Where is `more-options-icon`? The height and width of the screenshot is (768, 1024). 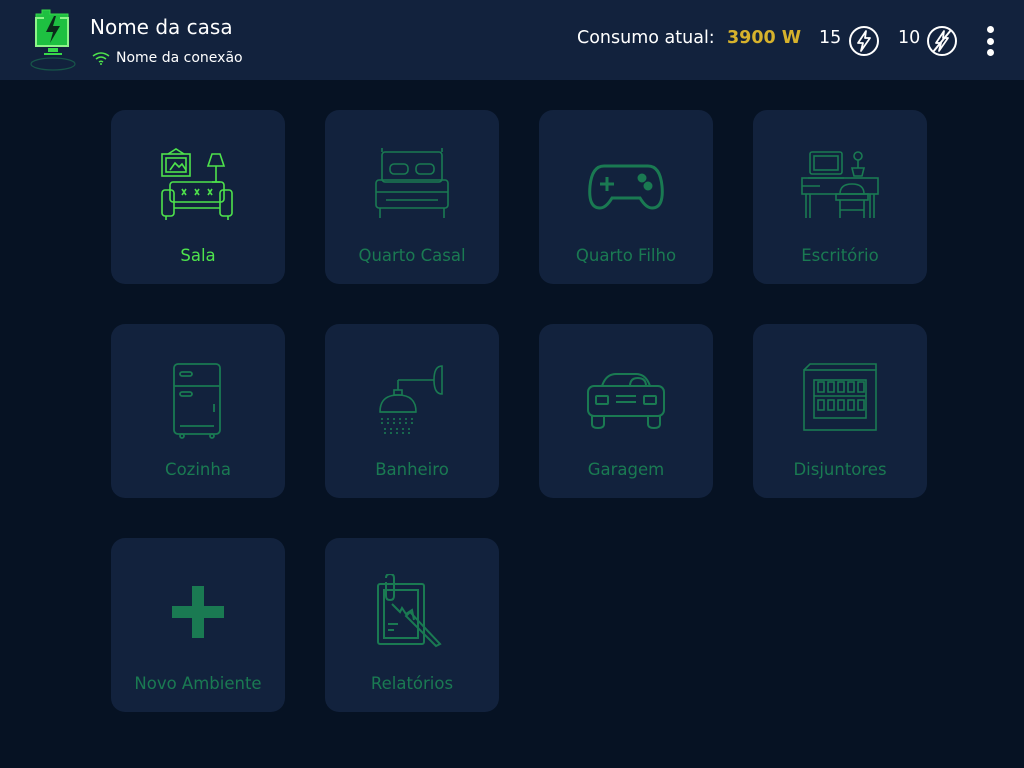
more-options-icon is located at coordinates (990, 41).